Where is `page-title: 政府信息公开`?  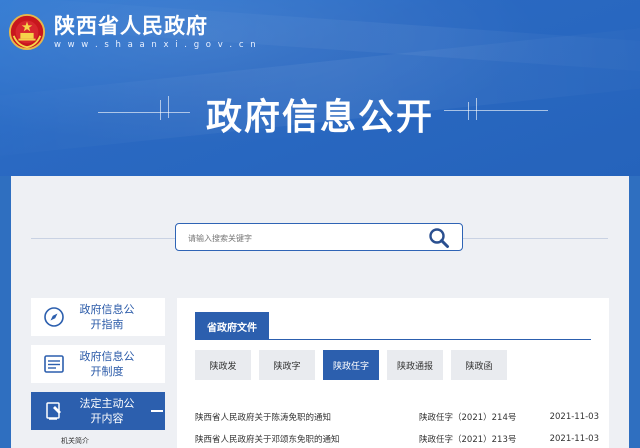 page-title: 政府信息公开 is located at coordinates (319, 117).